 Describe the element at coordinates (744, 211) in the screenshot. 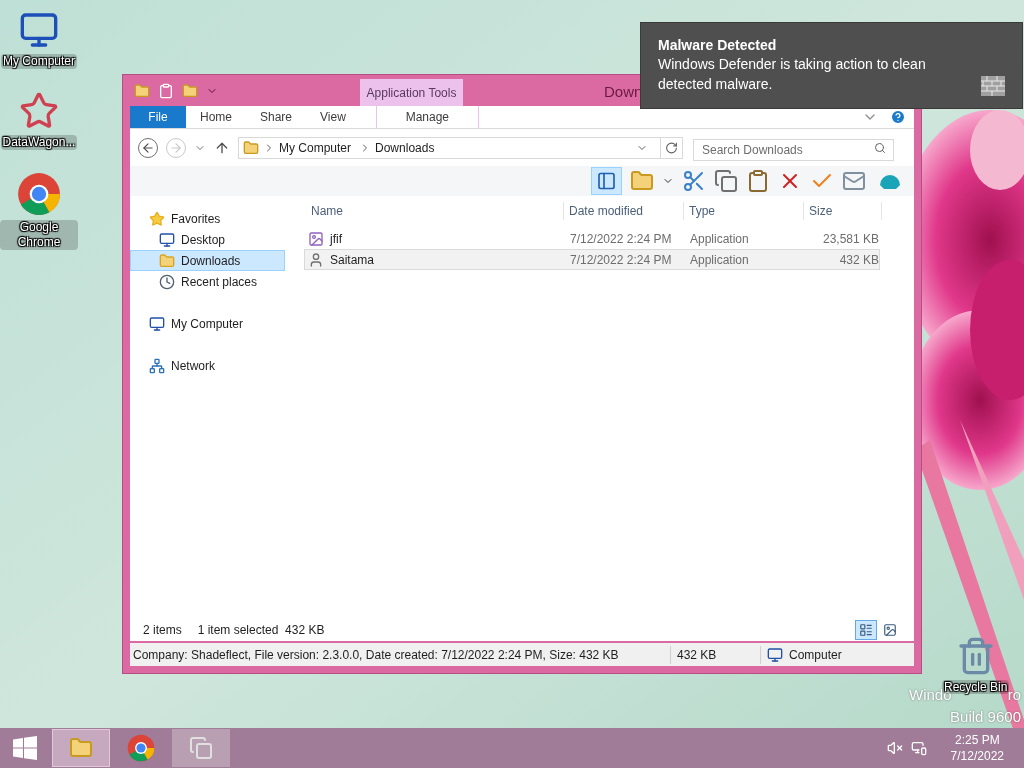

I see `column-header: Type` at that location.